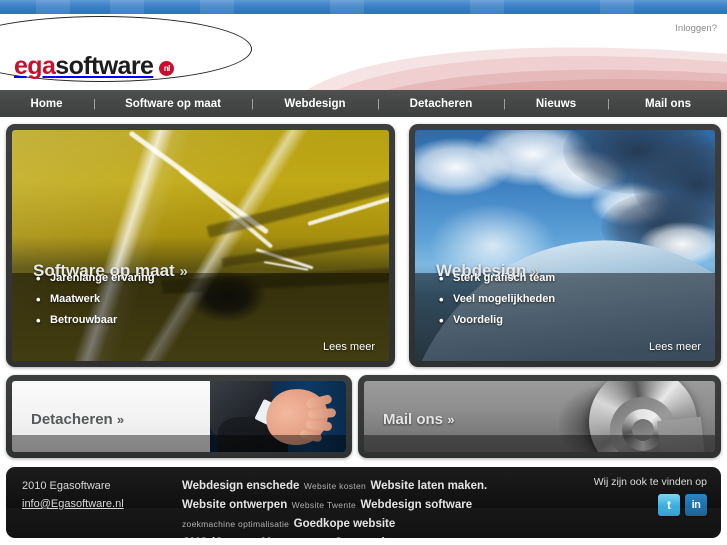  Describe the element at coordinates (428, 486) in the screenshot. I see `footer-tag: Website laten maken.` at that location.